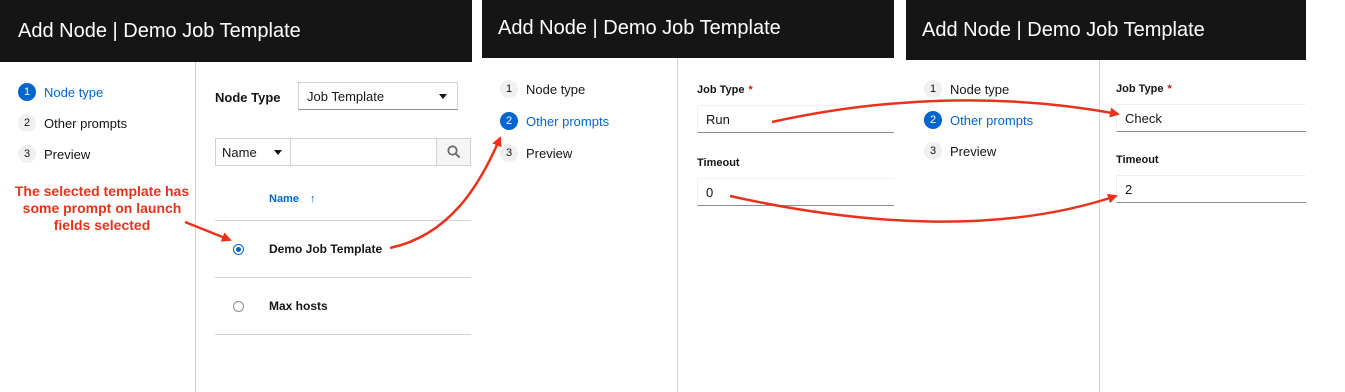 This screenshot has width=1345, height=392. What do you see at coordinates (1211, 118) in the screenshot?
I see `job-type-field: Check` at bounding box center [1211, 118].